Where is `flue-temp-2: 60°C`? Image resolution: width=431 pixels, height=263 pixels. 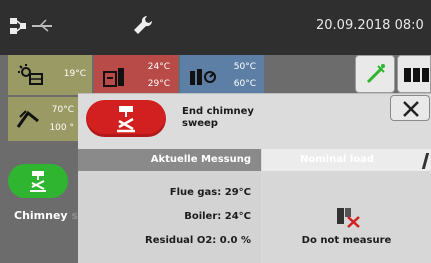
flue-temp-2: 60°C is located at coordinates (244, 84).